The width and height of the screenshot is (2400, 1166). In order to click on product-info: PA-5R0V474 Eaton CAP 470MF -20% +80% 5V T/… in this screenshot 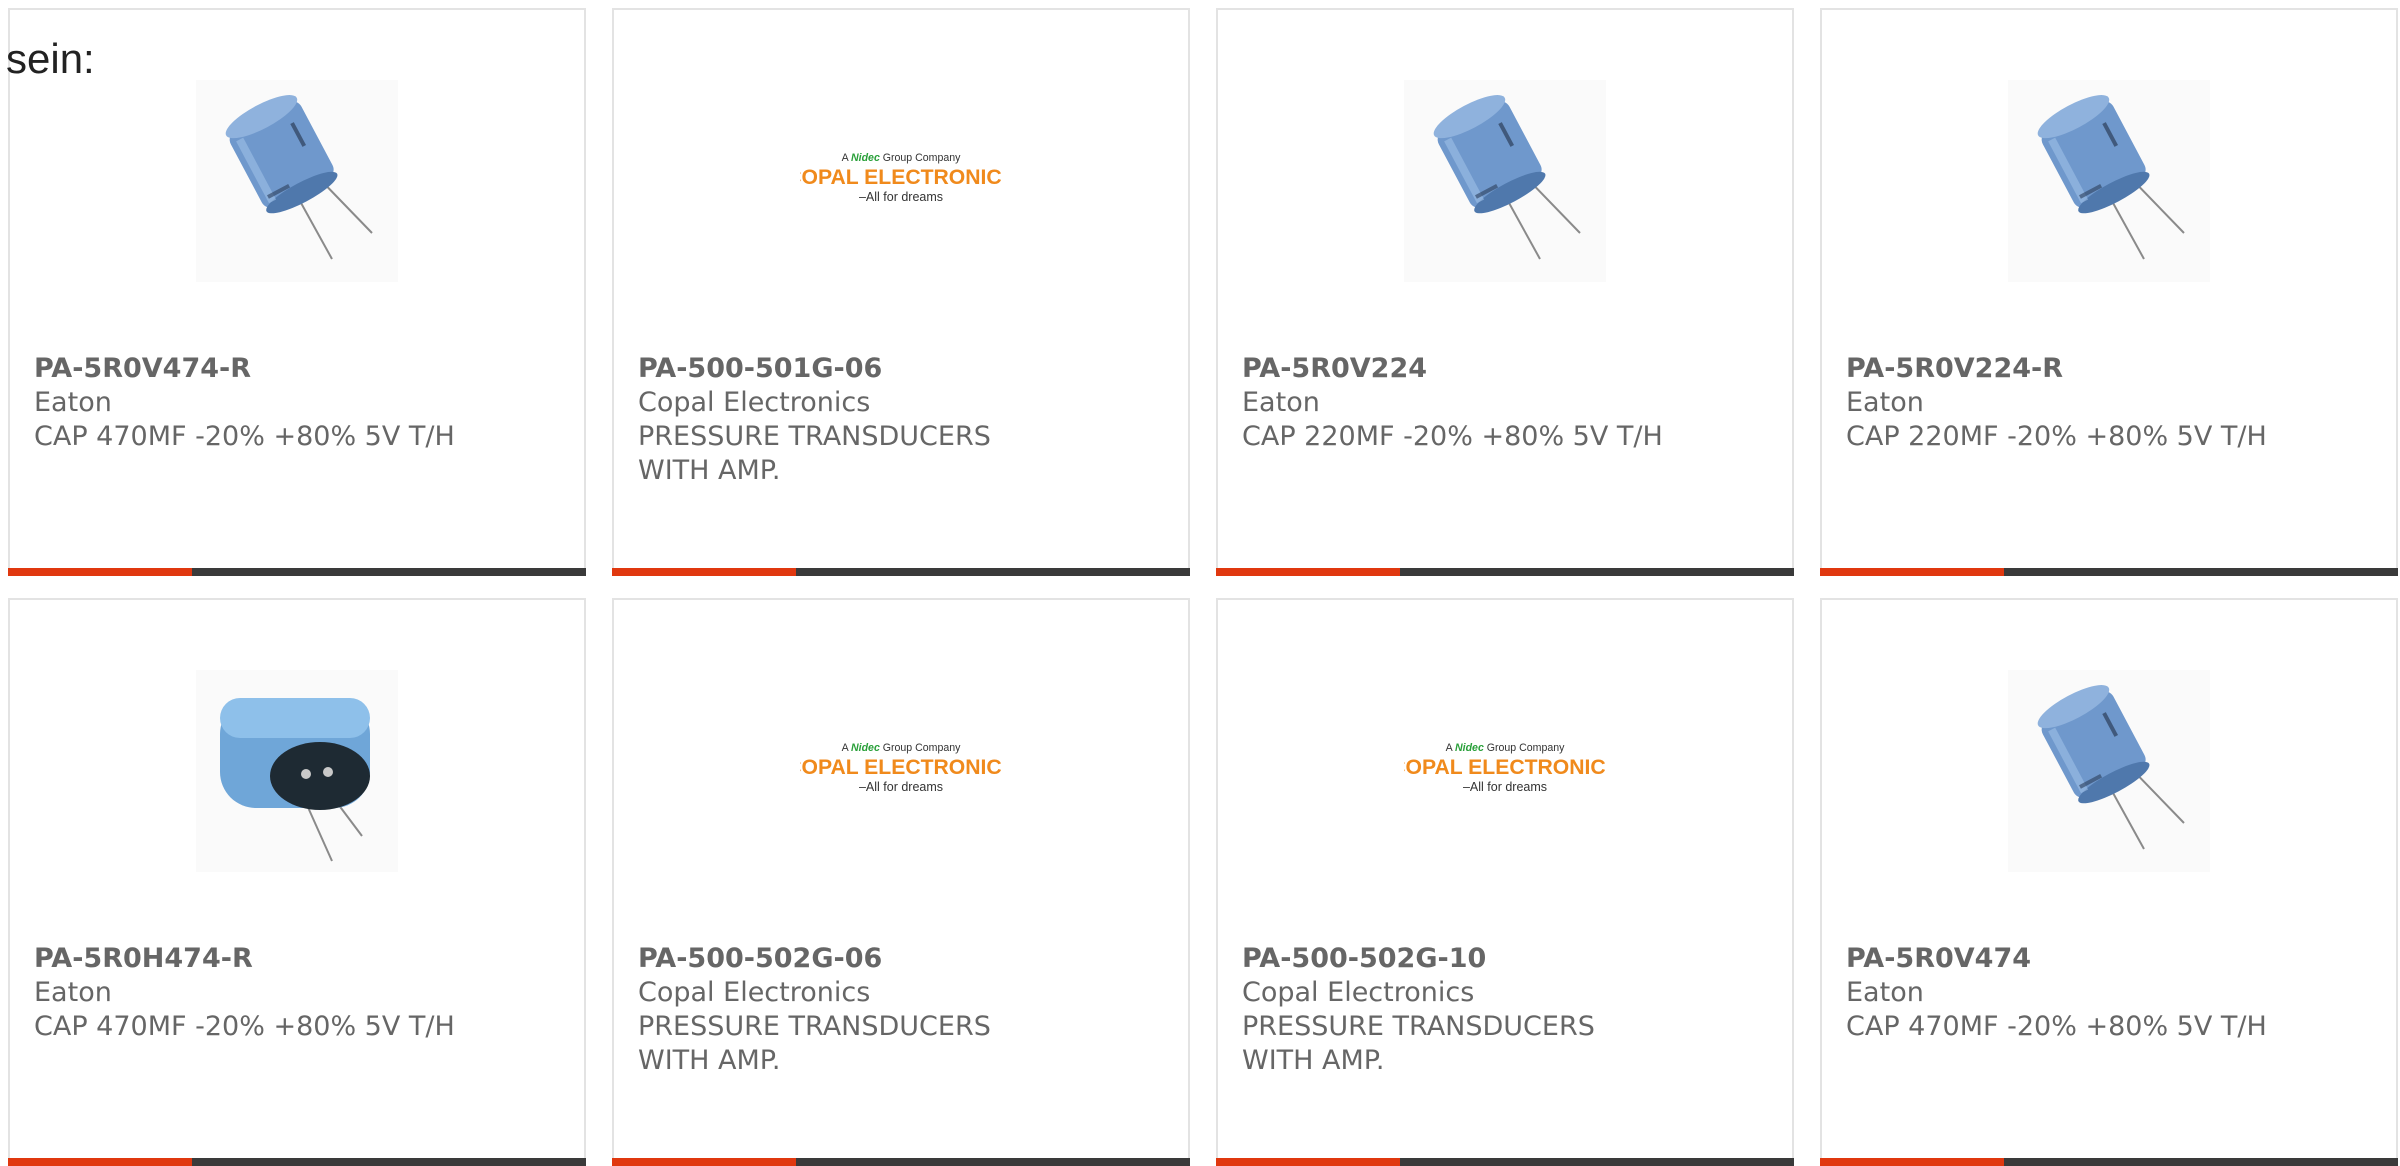, I will do `click(2061, 993)`.